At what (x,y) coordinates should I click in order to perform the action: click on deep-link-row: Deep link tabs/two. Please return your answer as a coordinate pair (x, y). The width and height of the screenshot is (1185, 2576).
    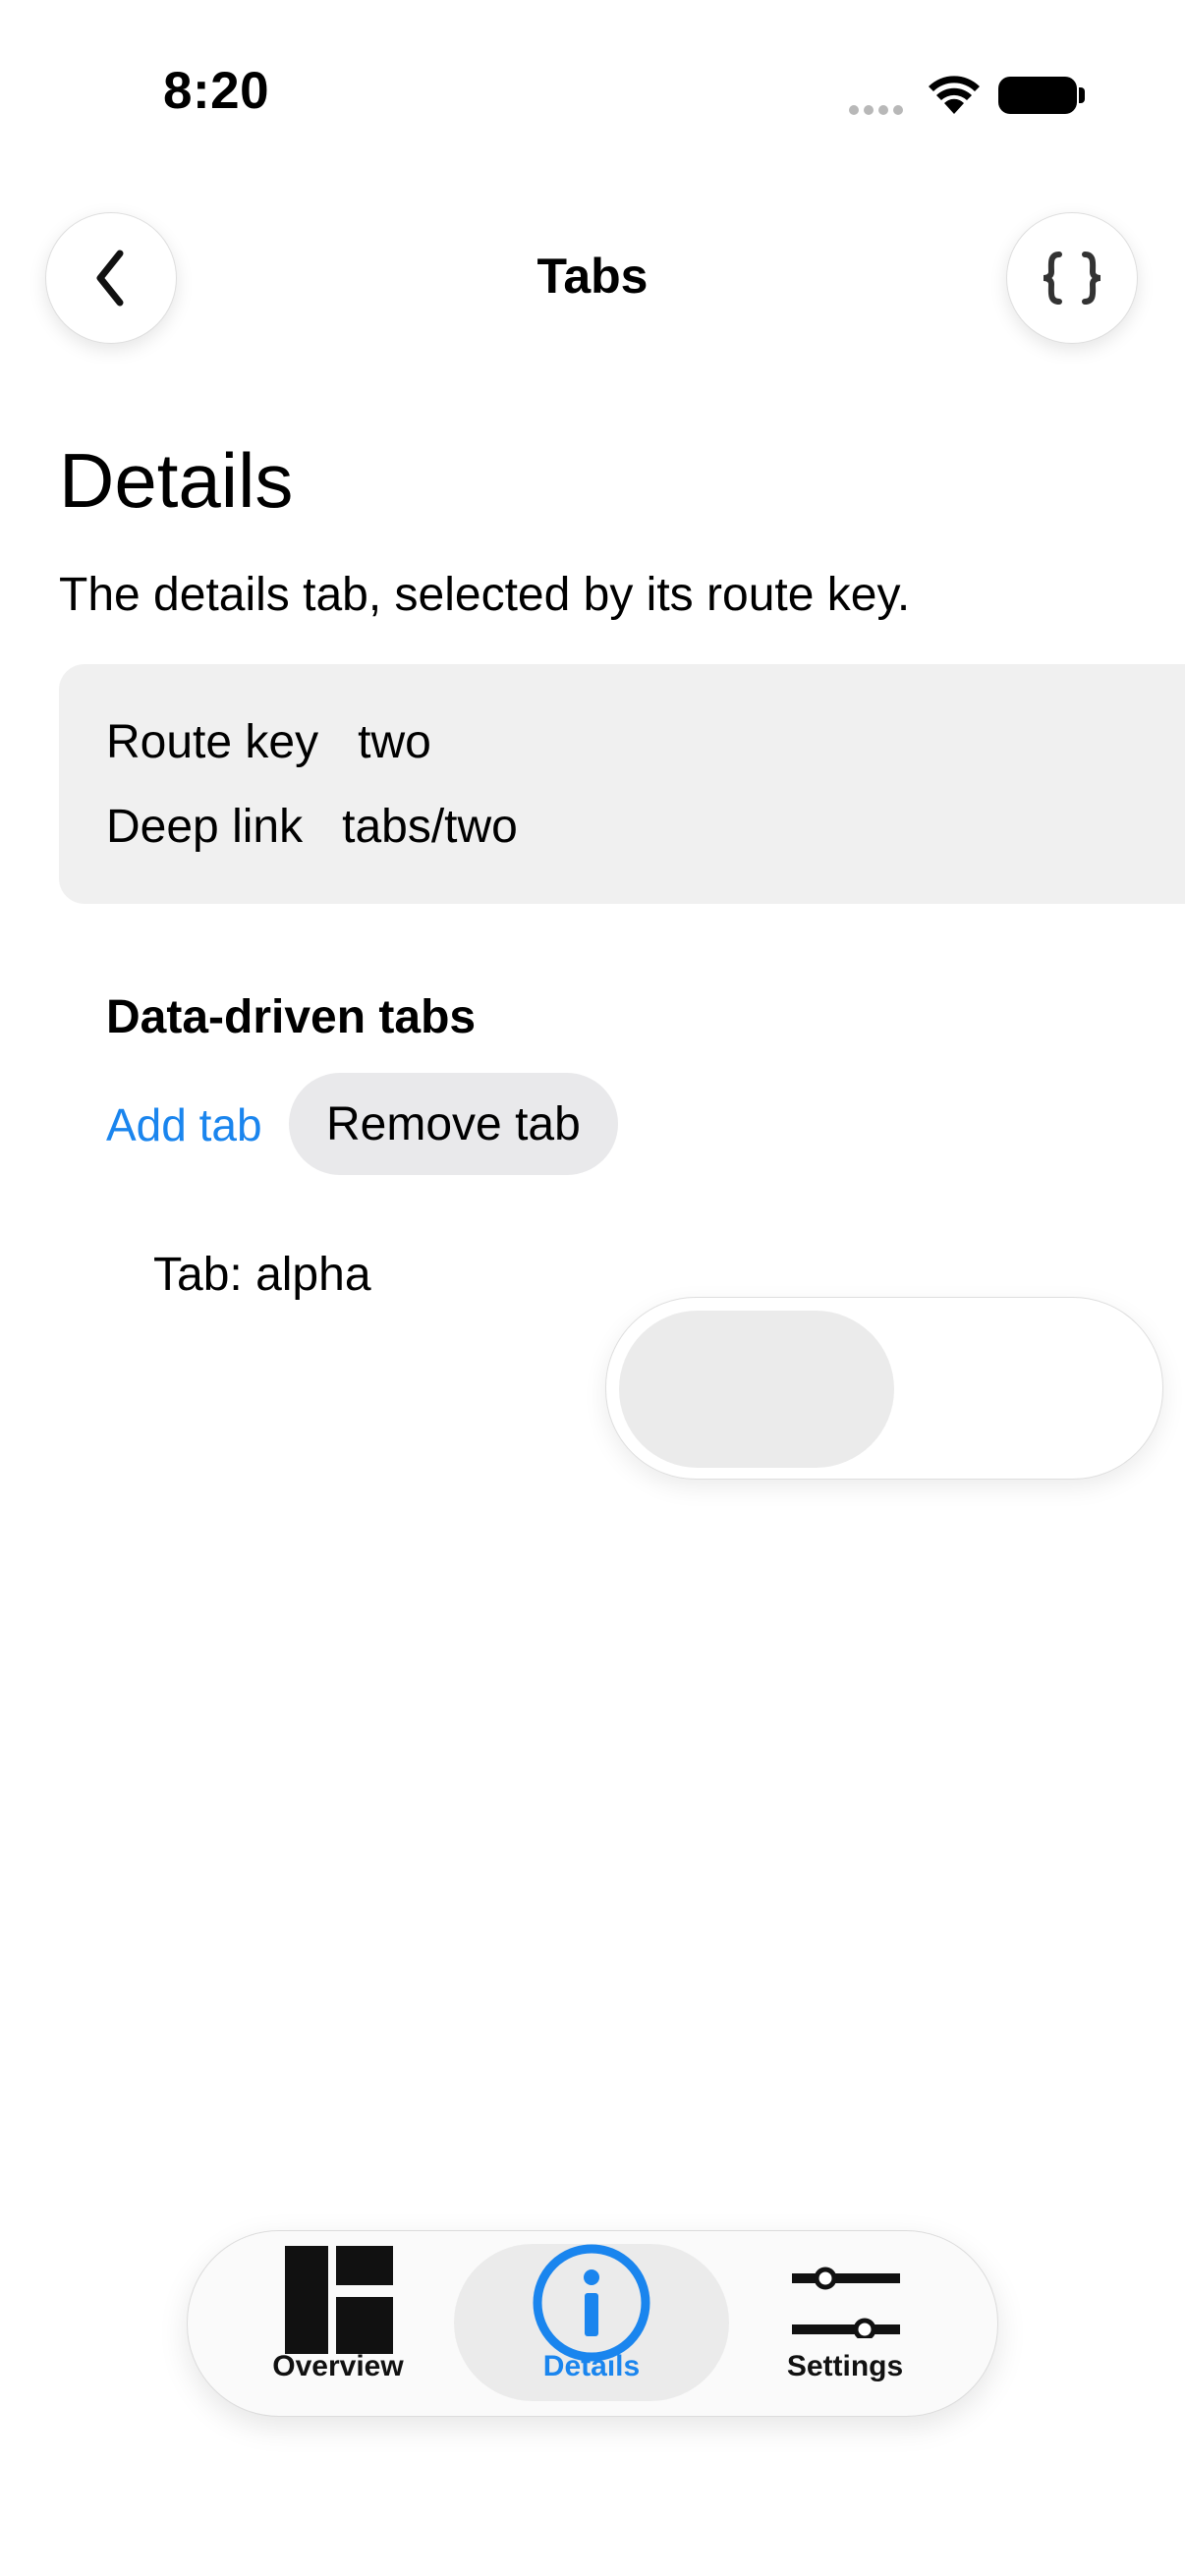
    Looking at the image, I should click on (312, 827).